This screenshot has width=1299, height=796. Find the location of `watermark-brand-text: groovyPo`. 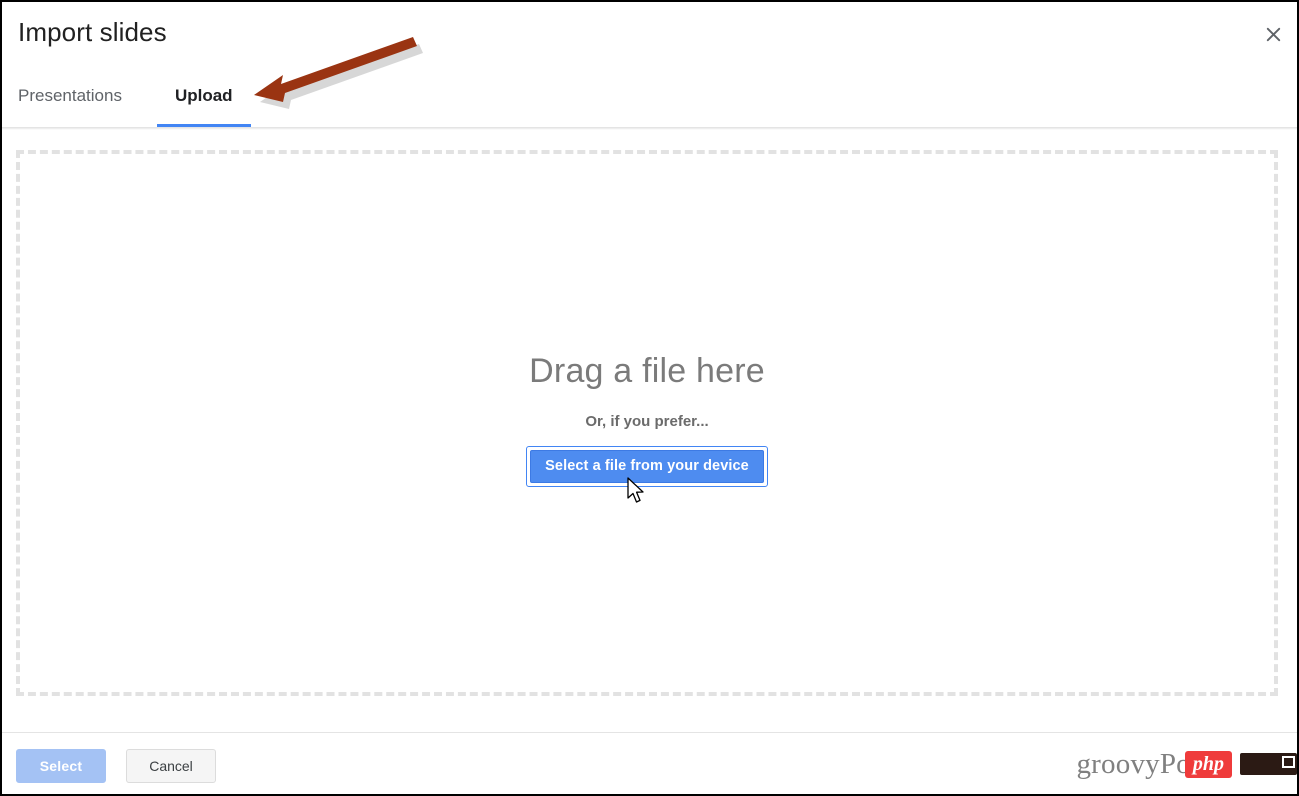

watermark-brand-text: groovyPo is located at coordinates (1133, 763).